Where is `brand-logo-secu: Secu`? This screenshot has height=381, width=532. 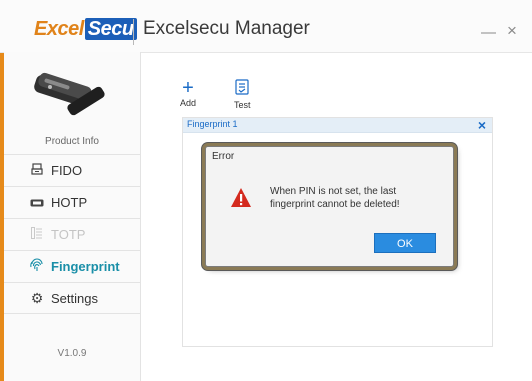 brand-logo-secu: Secu is located at coordinates (110, 29).